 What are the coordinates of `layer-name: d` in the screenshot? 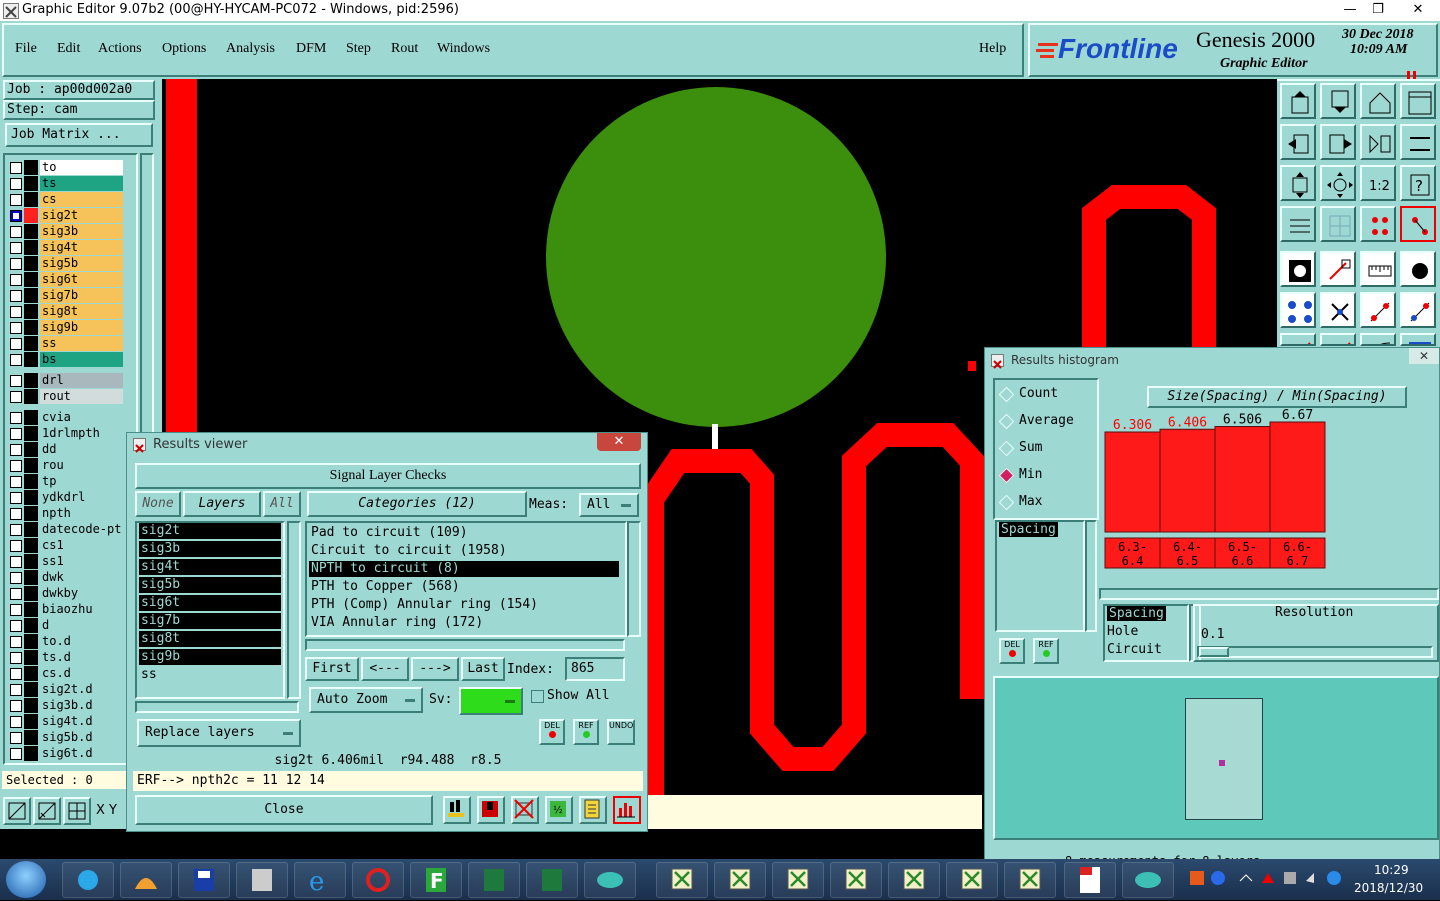 It's located at (81, 625).